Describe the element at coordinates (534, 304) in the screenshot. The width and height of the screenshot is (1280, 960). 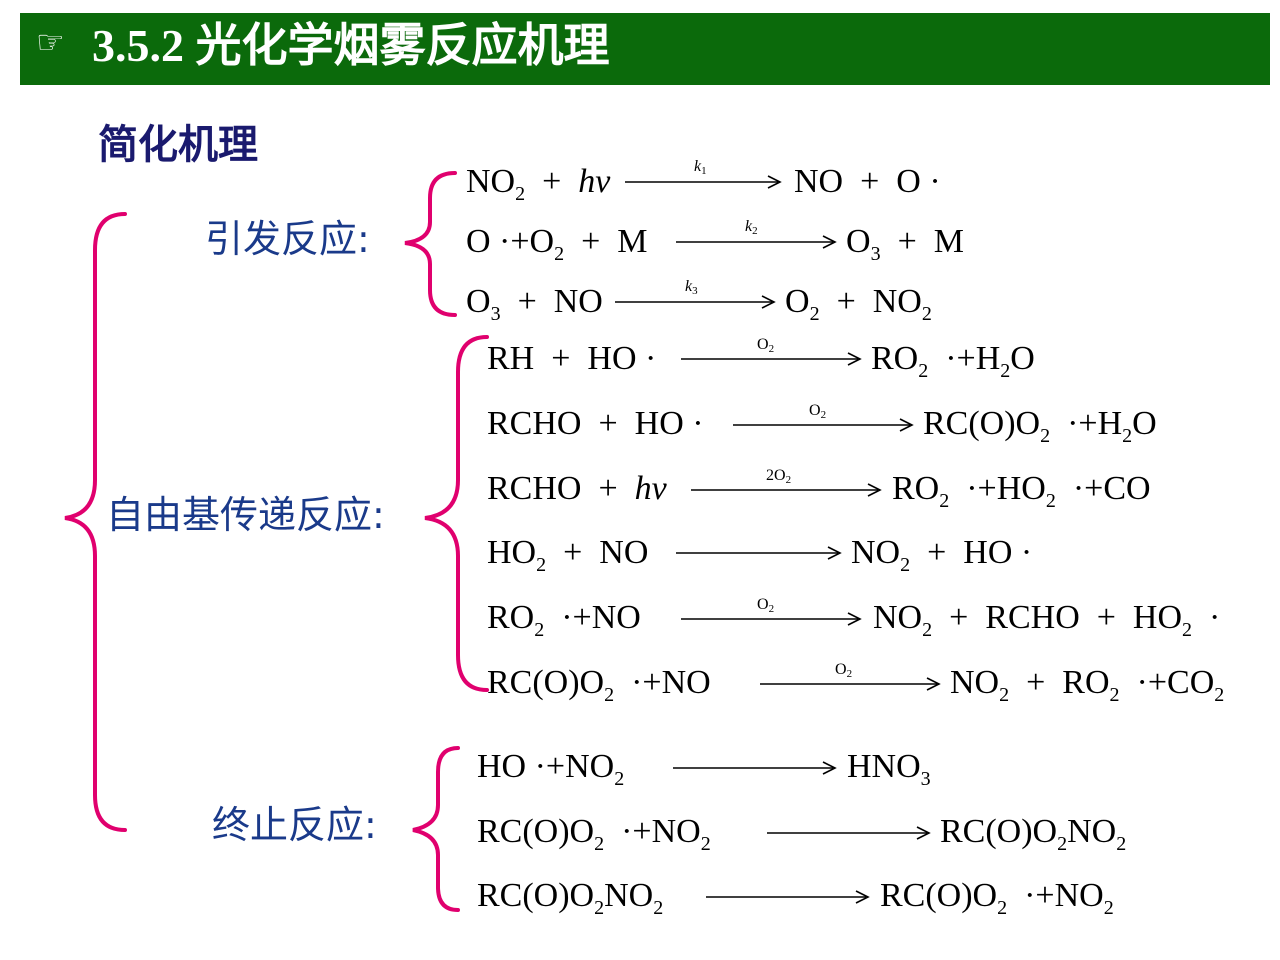
I see `eq-reactants: O3 + NO` at that location.